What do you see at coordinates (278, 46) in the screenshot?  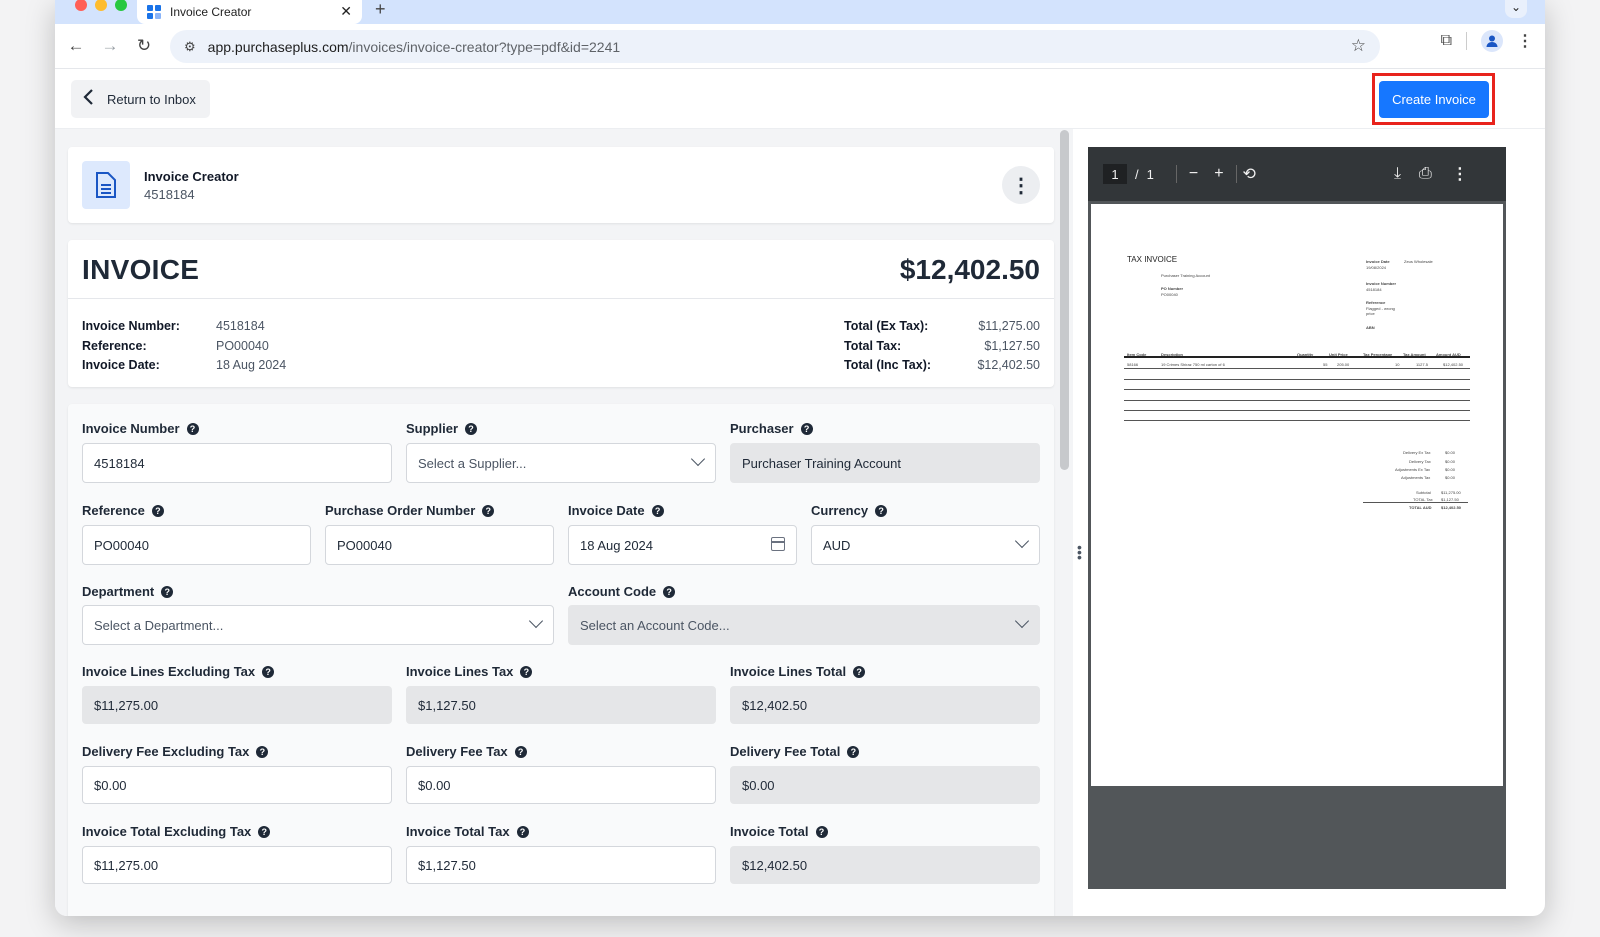 I see `url-host: app.purchaseplus.com` at bounding box center [278, 46].